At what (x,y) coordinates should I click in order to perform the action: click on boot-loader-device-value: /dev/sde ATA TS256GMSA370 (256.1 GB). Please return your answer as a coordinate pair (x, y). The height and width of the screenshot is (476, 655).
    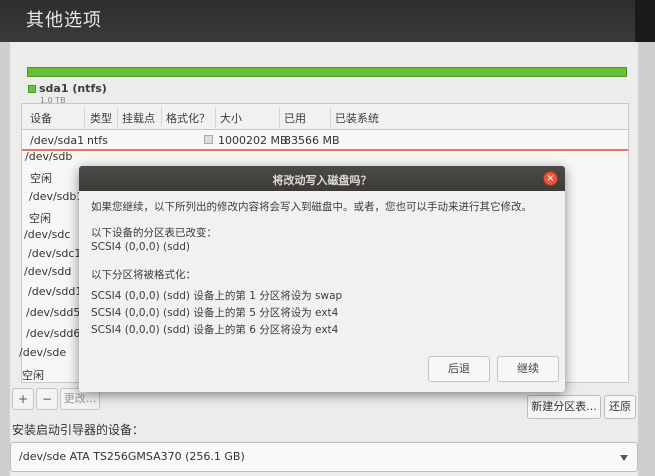
    Looking at the image, I should click on (132, 456).